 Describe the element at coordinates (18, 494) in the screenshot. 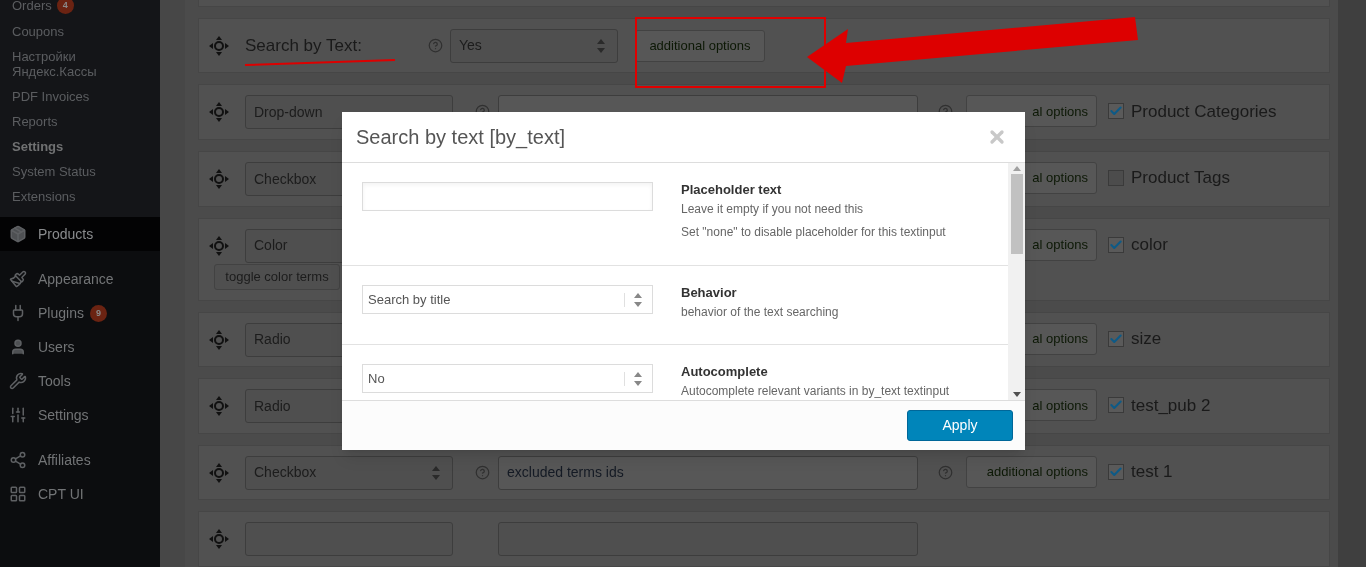

I see `grid-icon` at that location.